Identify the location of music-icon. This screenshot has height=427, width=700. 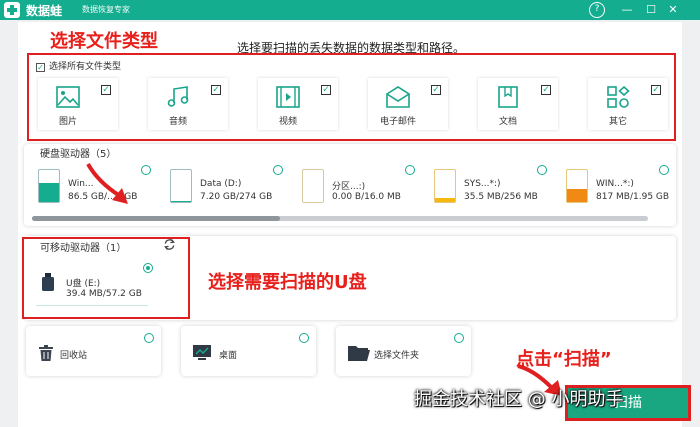
(178, 96).